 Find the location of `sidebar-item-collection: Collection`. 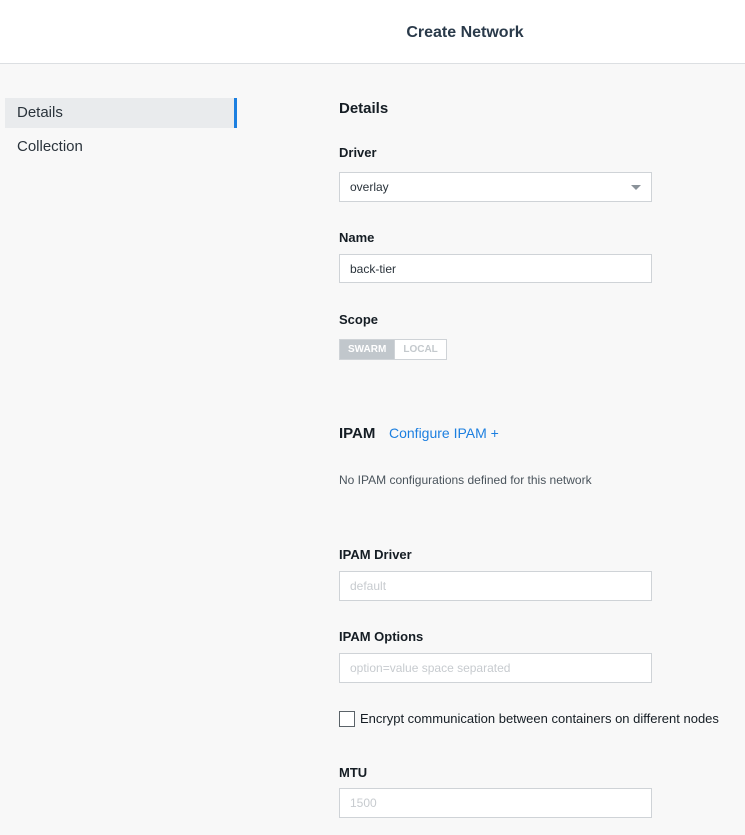

sidebar-item-collection: Collection is located at coordinates (121, 147).